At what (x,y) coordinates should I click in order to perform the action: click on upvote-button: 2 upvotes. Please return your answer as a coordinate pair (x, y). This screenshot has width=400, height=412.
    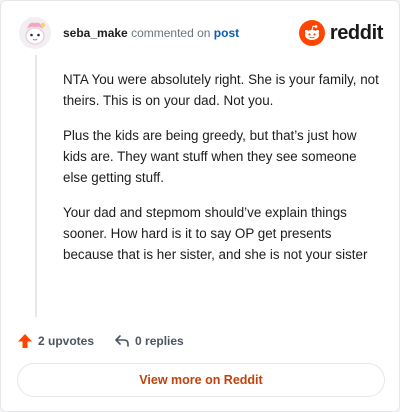
    Looking at the image, I should click on (55, 341).